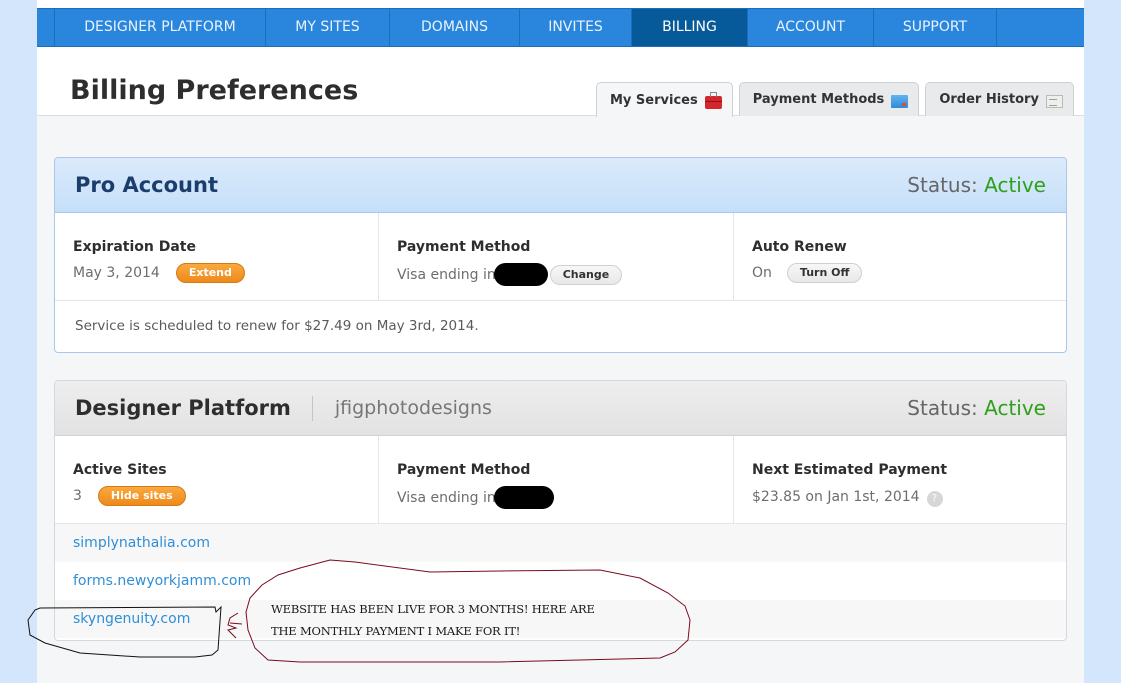 Image resolution: width=1121 pixels, height=683 pixels. I want to click on payment-method-column: Payment Method Visa ending in Change, so click(556, 256).